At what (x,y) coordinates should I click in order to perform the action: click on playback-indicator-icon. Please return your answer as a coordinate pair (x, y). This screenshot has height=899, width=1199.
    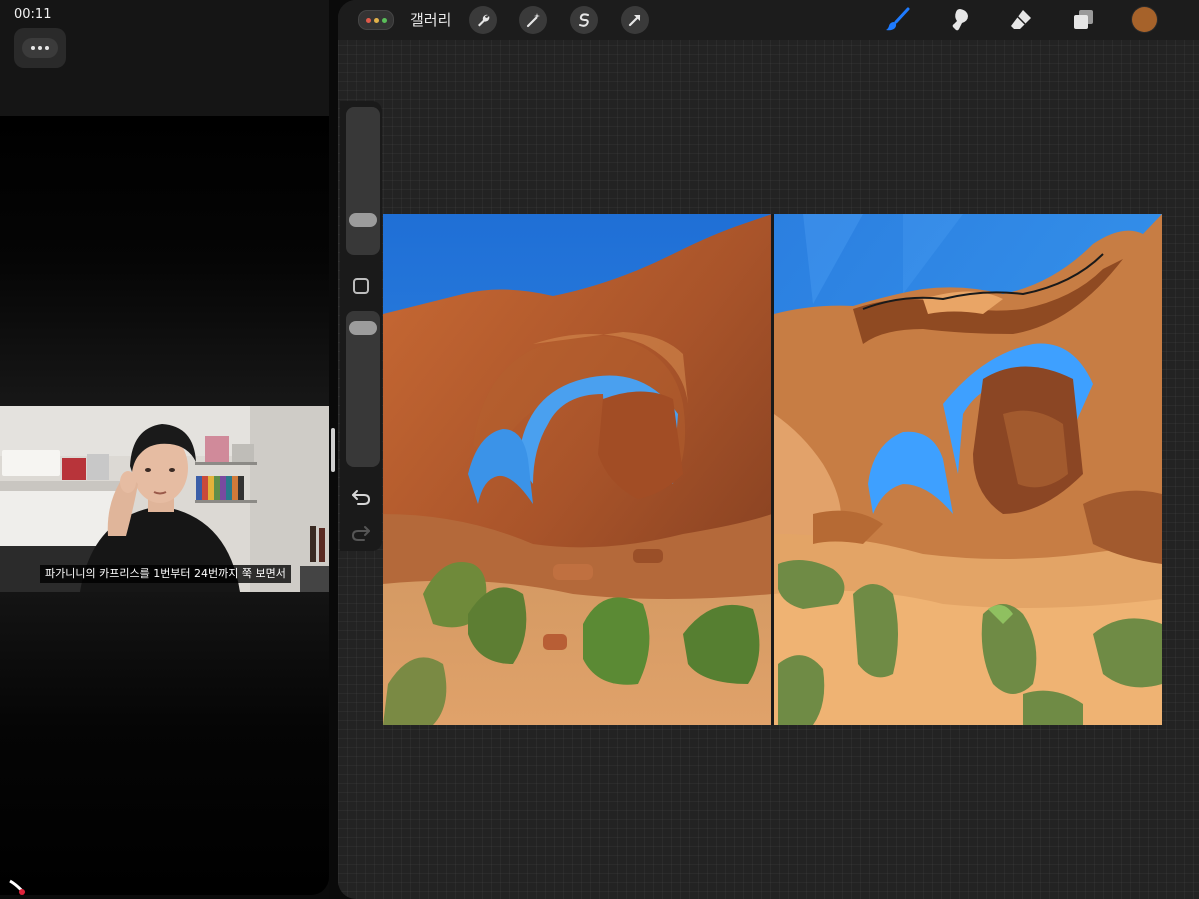
    Looking at the image, I should click on (17, 887).